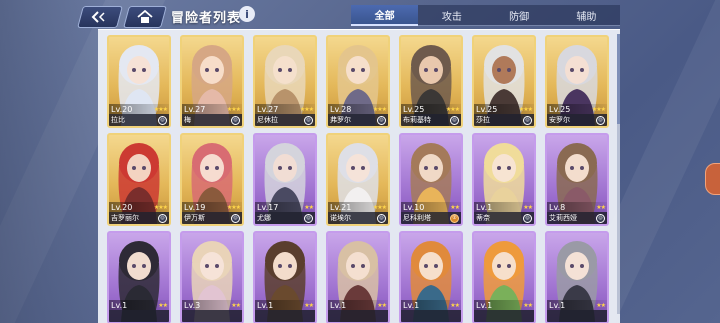  Describe the element at coordinates (206, 18) in the screenshot. I see `page-title: 冒险者列表` at that location.